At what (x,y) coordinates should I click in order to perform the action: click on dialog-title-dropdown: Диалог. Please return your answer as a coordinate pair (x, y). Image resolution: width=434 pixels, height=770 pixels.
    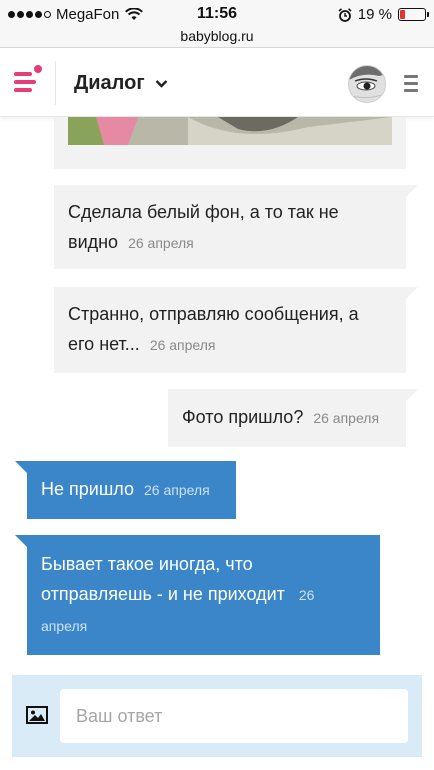
    Looking at the image, I should click on (121, 83).